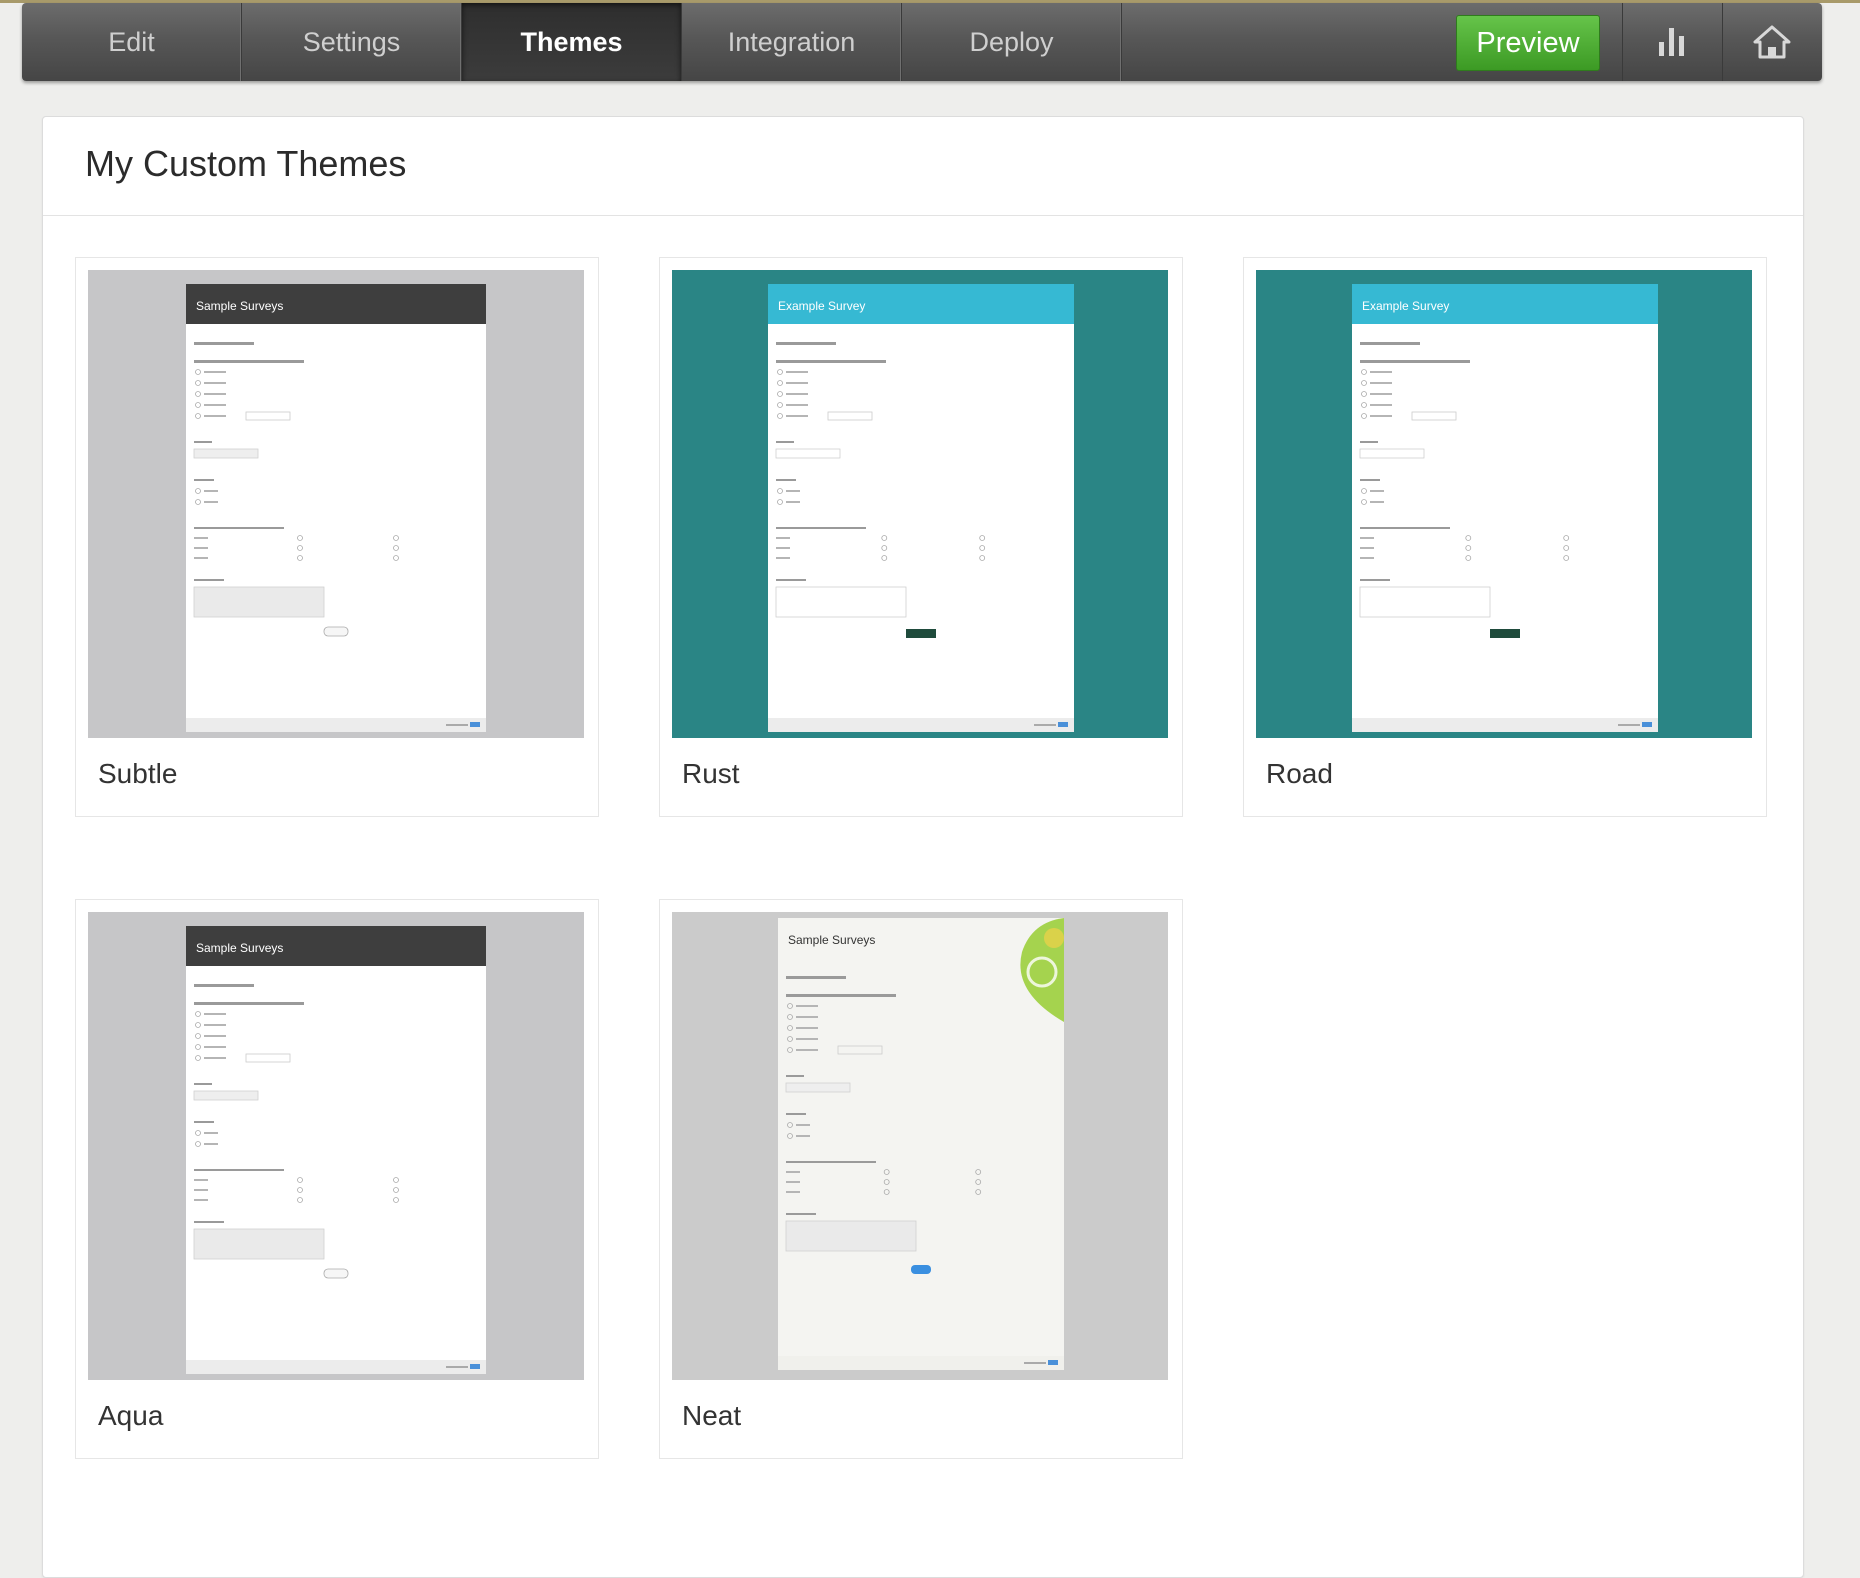 Image resolution: width=1860 pixels, height=1578 pixels. Describe the element at coordinates (572, 42) in the screenshot. I see `tab-themes: Themes` at that location.